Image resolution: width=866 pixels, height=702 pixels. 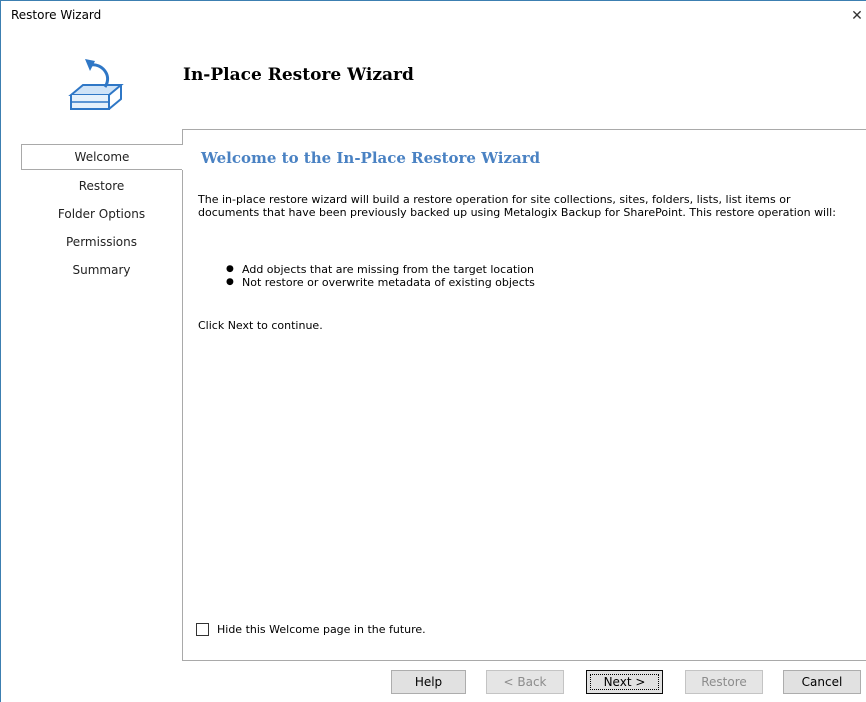 I want to click on next-button-label: Next >, so click(x=624, y=682).